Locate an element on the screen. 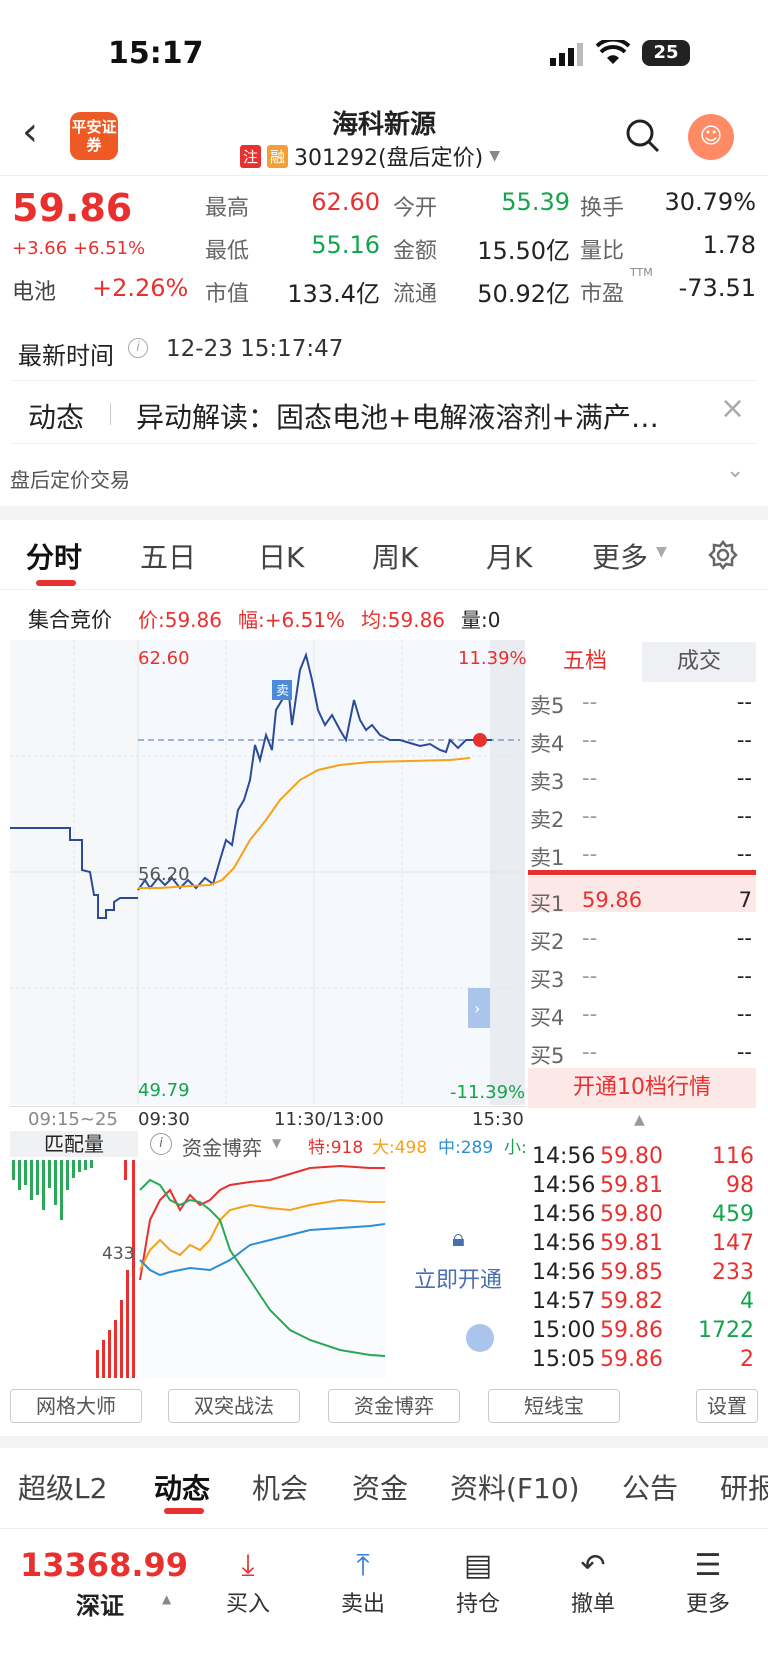  tab-fund: 资金 is located at coordinates (380, 1487).